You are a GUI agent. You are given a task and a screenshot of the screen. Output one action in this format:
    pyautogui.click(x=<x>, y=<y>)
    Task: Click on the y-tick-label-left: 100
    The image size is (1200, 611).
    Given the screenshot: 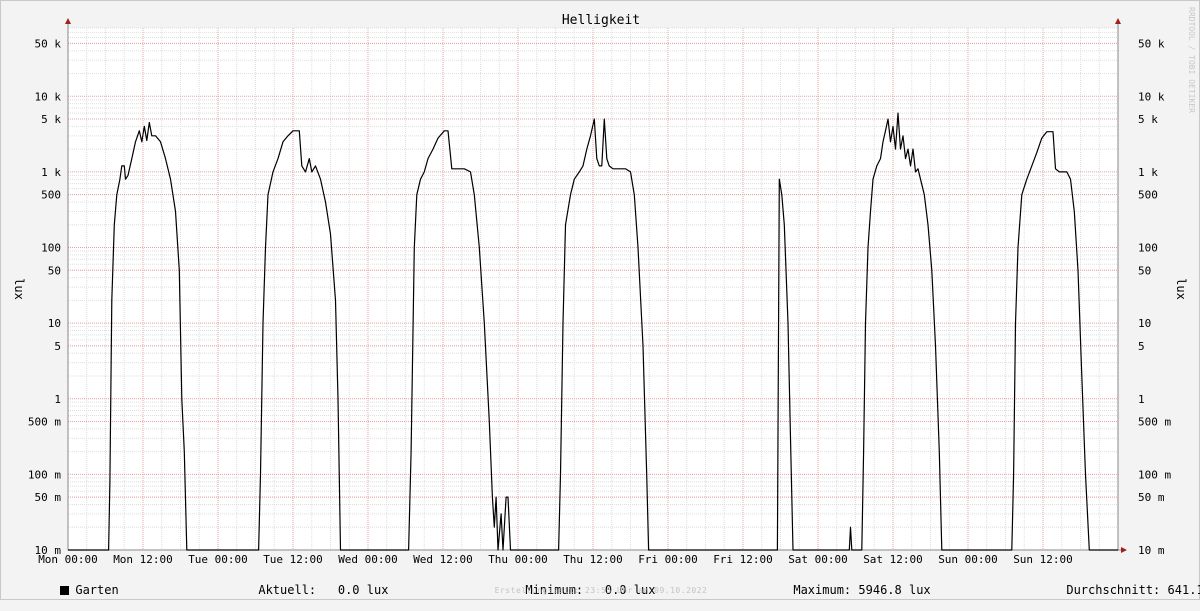 What is the action you would take?
    pyautogui.click(x=51, y=248)
    